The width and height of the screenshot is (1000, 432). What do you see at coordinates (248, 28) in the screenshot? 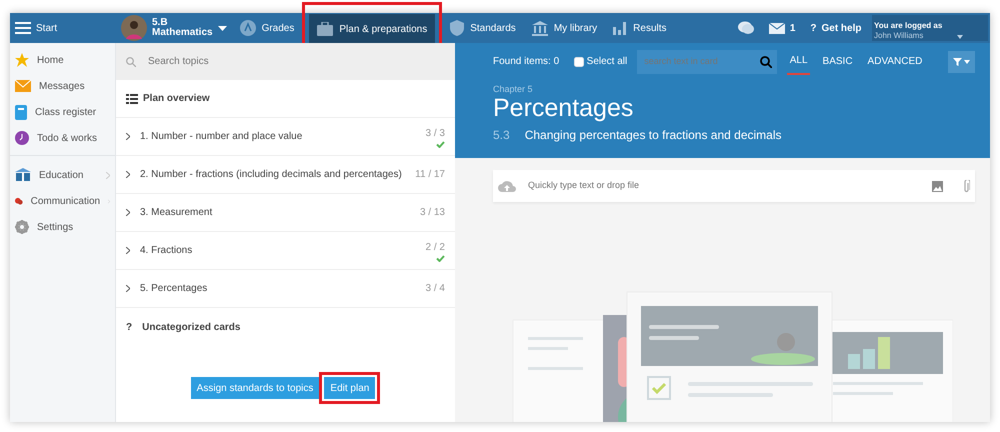
I see `grade-icon` at bounding box center [248, 28].